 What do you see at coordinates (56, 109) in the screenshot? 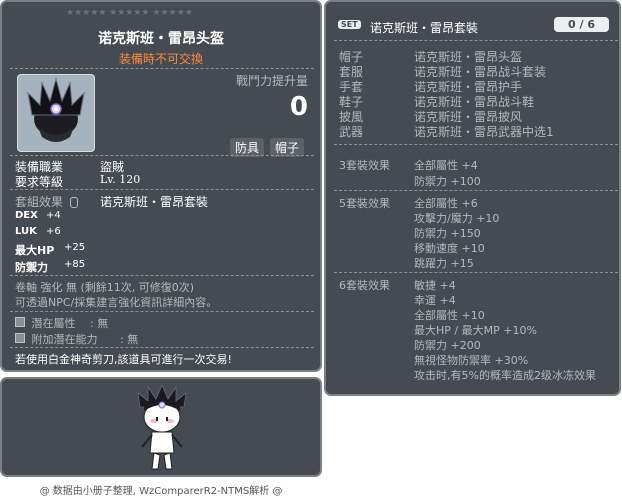
I see `helmet-icon` at bounding box center [56, 109].